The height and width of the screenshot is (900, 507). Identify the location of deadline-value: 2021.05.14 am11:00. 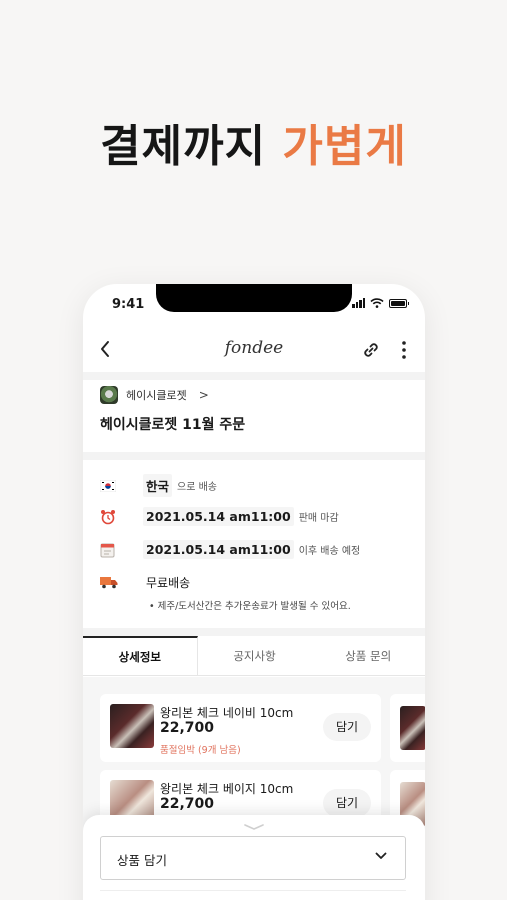
(218, 516).